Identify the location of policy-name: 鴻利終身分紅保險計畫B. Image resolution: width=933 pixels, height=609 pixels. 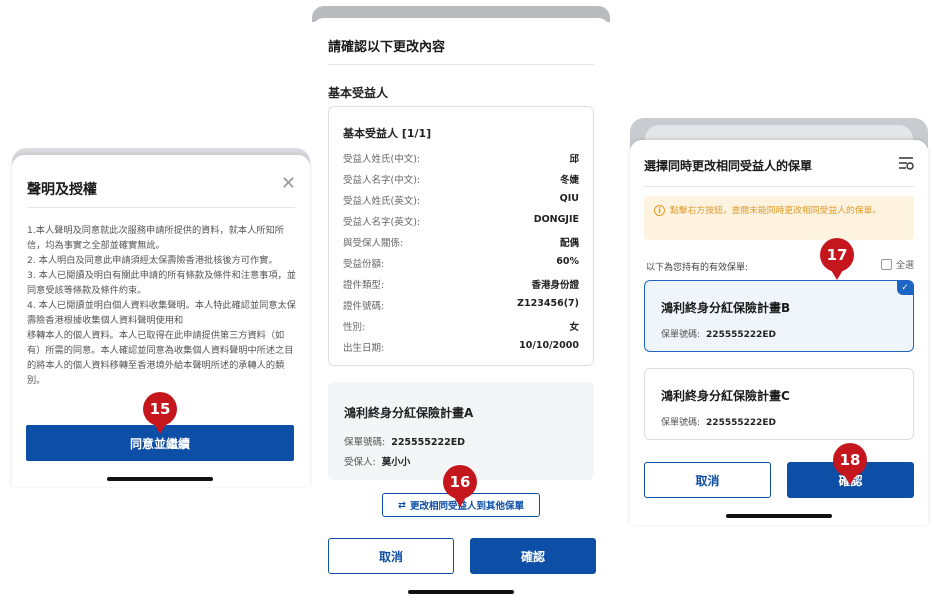
(726, 308).